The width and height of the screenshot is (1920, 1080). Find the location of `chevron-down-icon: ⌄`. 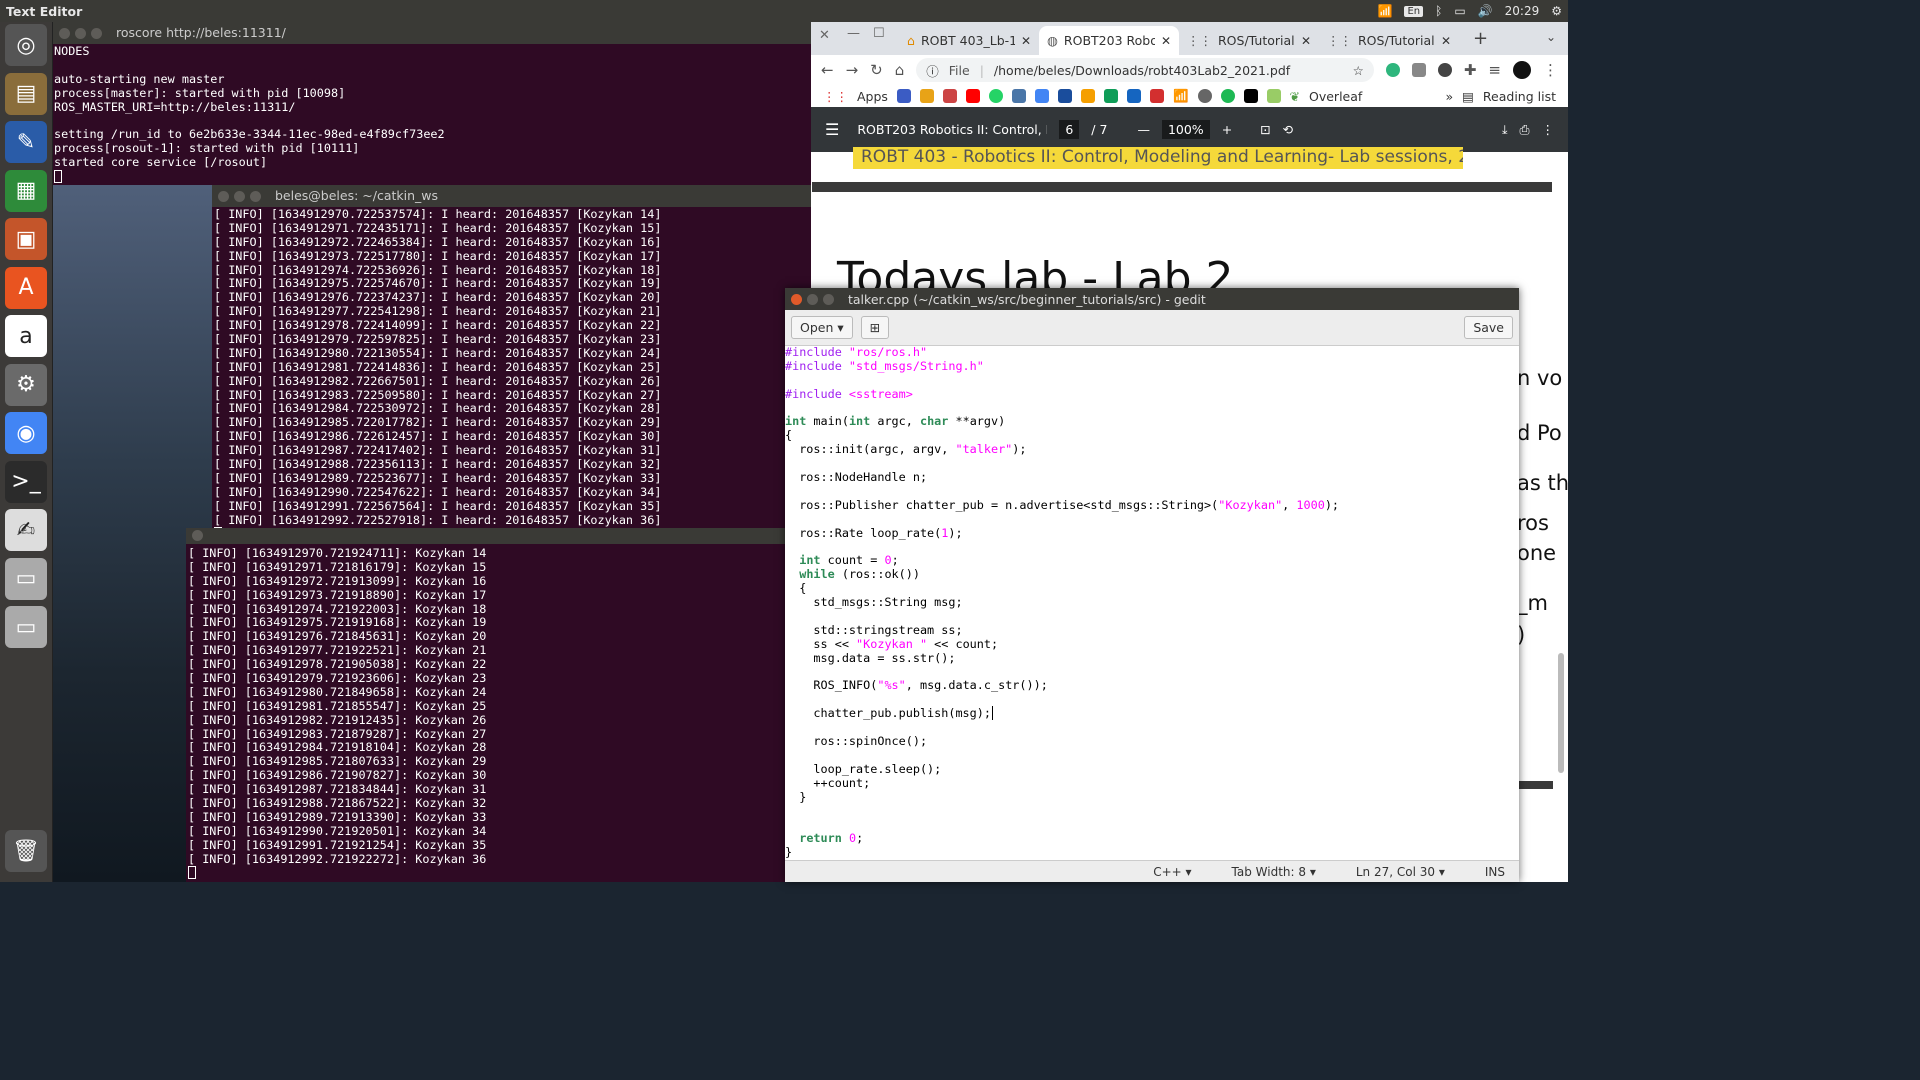

chevron-down-icon: ⌄ is located at coordinates (1551, 37).